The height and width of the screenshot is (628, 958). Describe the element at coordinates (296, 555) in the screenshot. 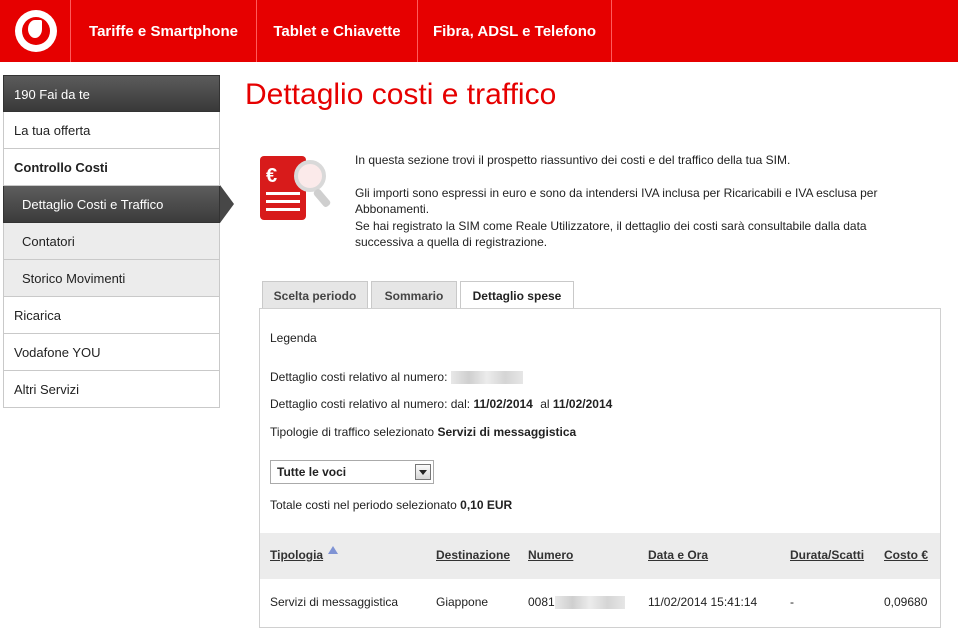

I see `col-tipologia: Tipologia` at that location.